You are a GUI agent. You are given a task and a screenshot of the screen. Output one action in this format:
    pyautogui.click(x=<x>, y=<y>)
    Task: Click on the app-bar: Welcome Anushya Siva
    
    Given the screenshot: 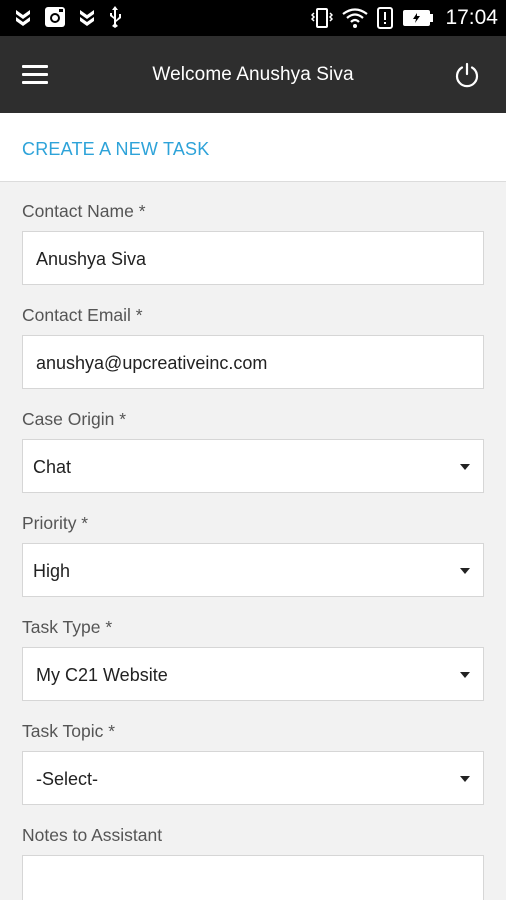 What is the action you would take?
    pyautogui.click(x=253, y=74)
    